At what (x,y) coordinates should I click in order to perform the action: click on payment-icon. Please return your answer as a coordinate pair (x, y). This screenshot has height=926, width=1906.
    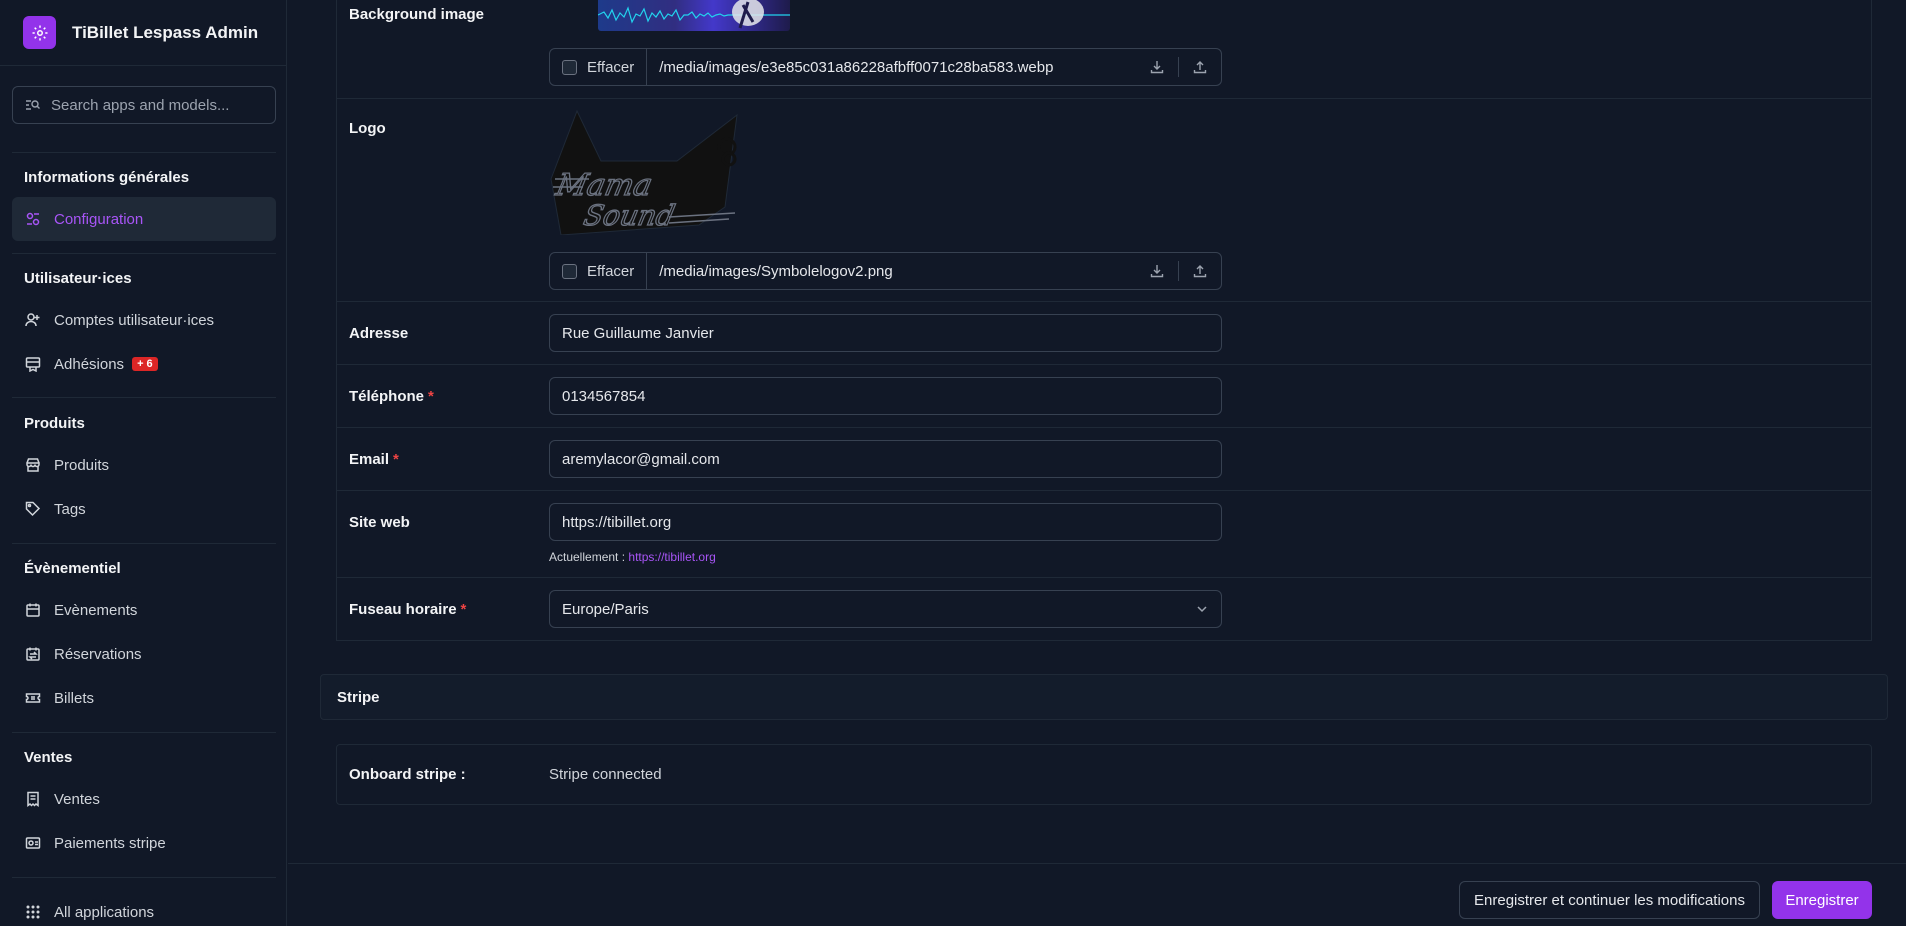
    Looking at the image, I should click on (33, 843).